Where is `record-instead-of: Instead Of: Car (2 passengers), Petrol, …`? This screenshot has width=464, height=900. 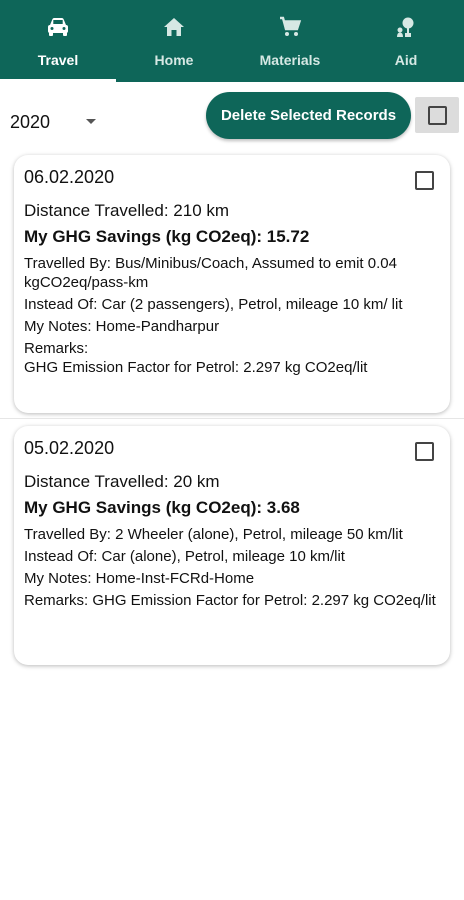 record-instead-of: Instead Of: Car (2 passengers), Petrol, … is located at coordinates (213, 304).